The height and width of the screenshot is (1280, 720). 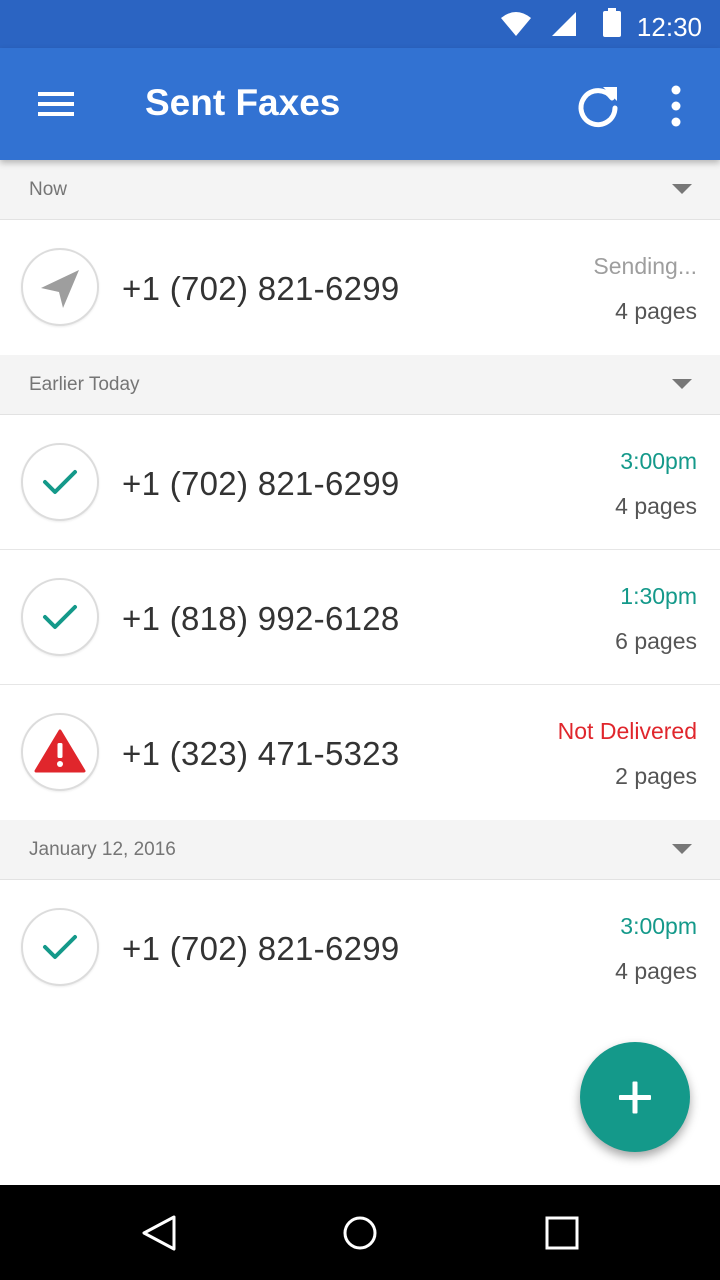 What do you see at coordinates (48, 189) in the screenshot?
I see `section-label: Now` at bounding box center [48, 189].